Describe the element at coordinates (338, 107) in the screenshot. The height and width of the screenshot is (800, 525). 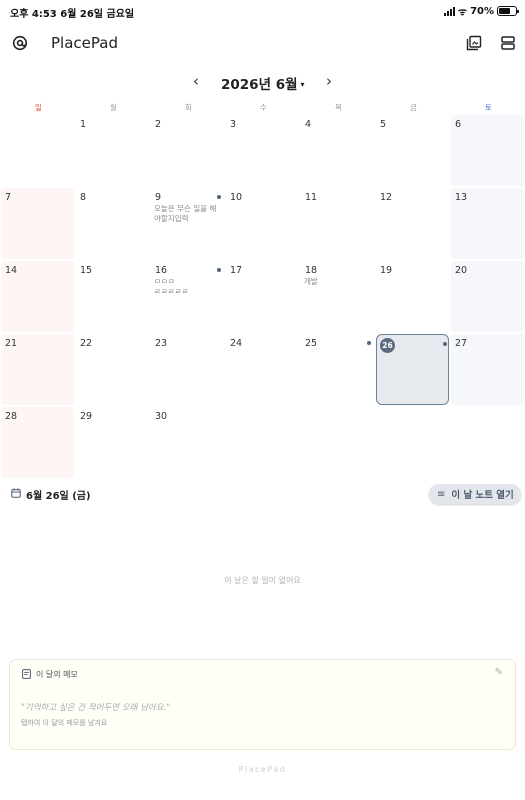
I see `weekday-label: 목` at that location.